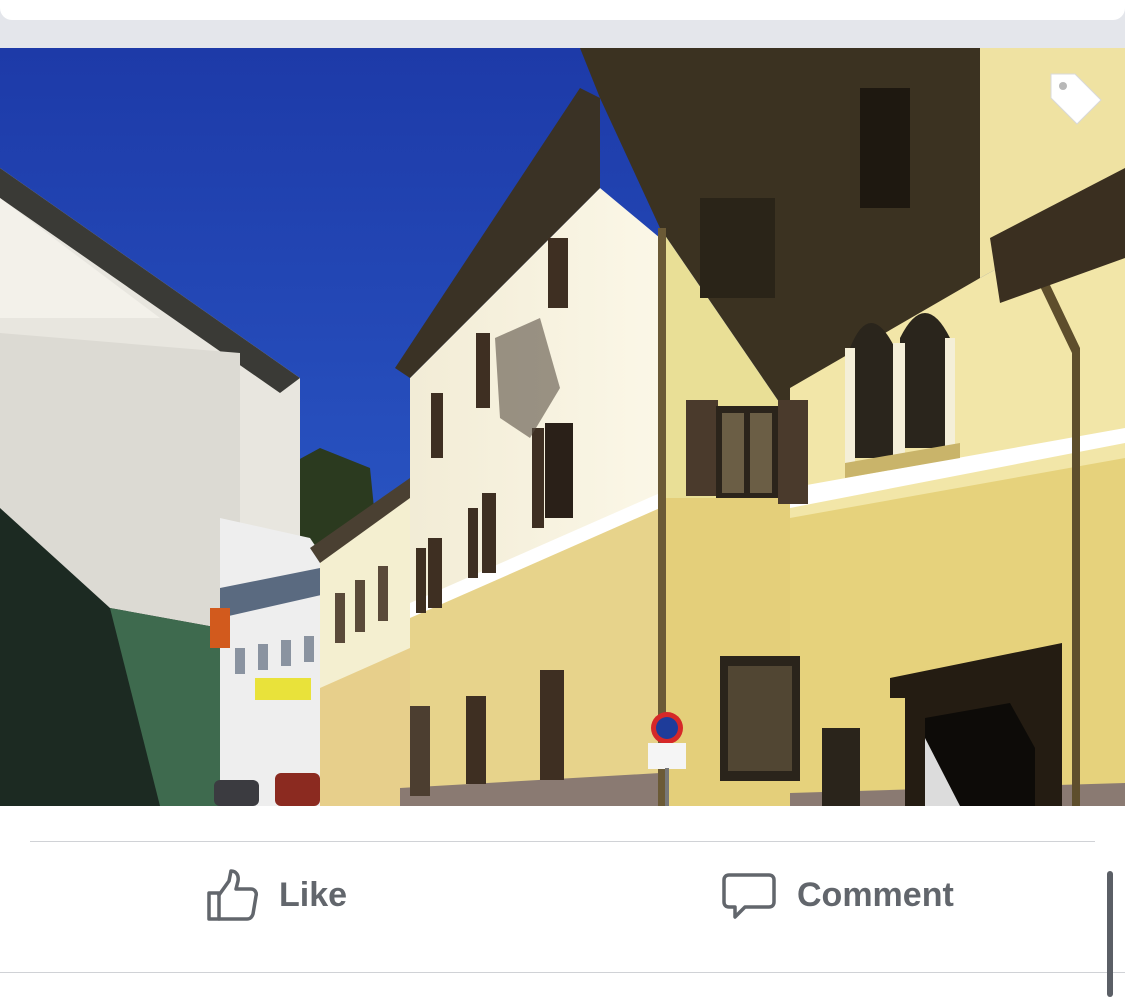 This screenshot has height=997, width=1125. I want to click on speech-bubble-icon, so click(749, 896).